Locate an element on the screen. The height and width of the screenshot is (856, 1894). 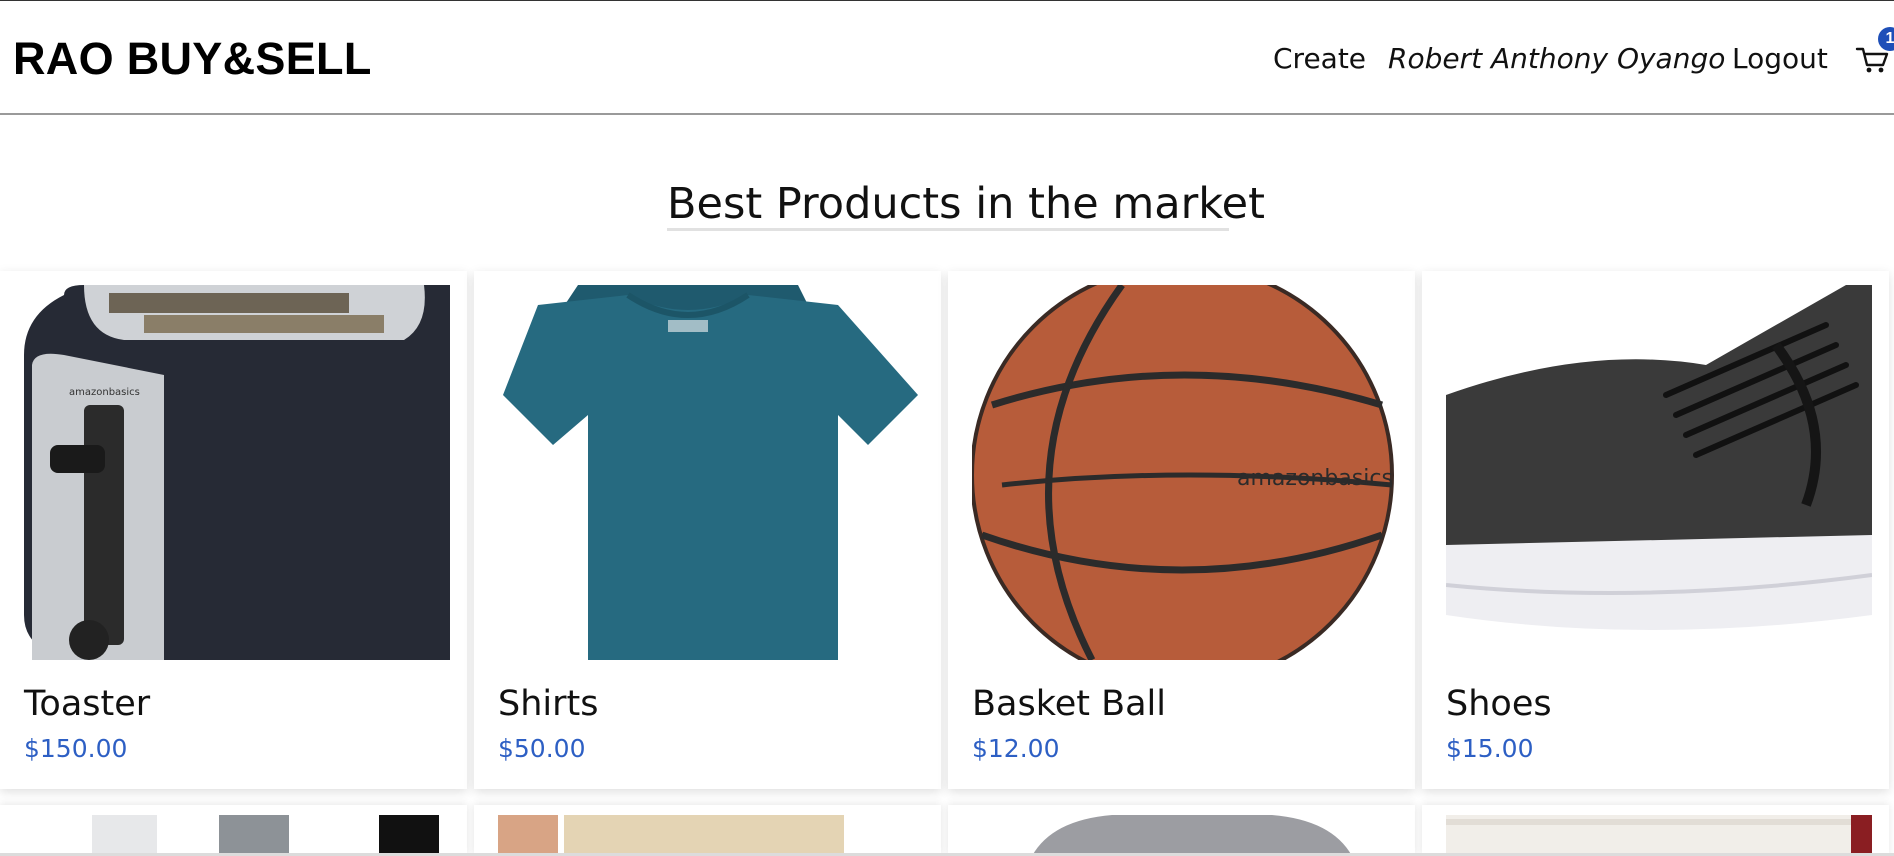
brand-logo: RAO BUY&SELL is located at coordinates (192, 59).